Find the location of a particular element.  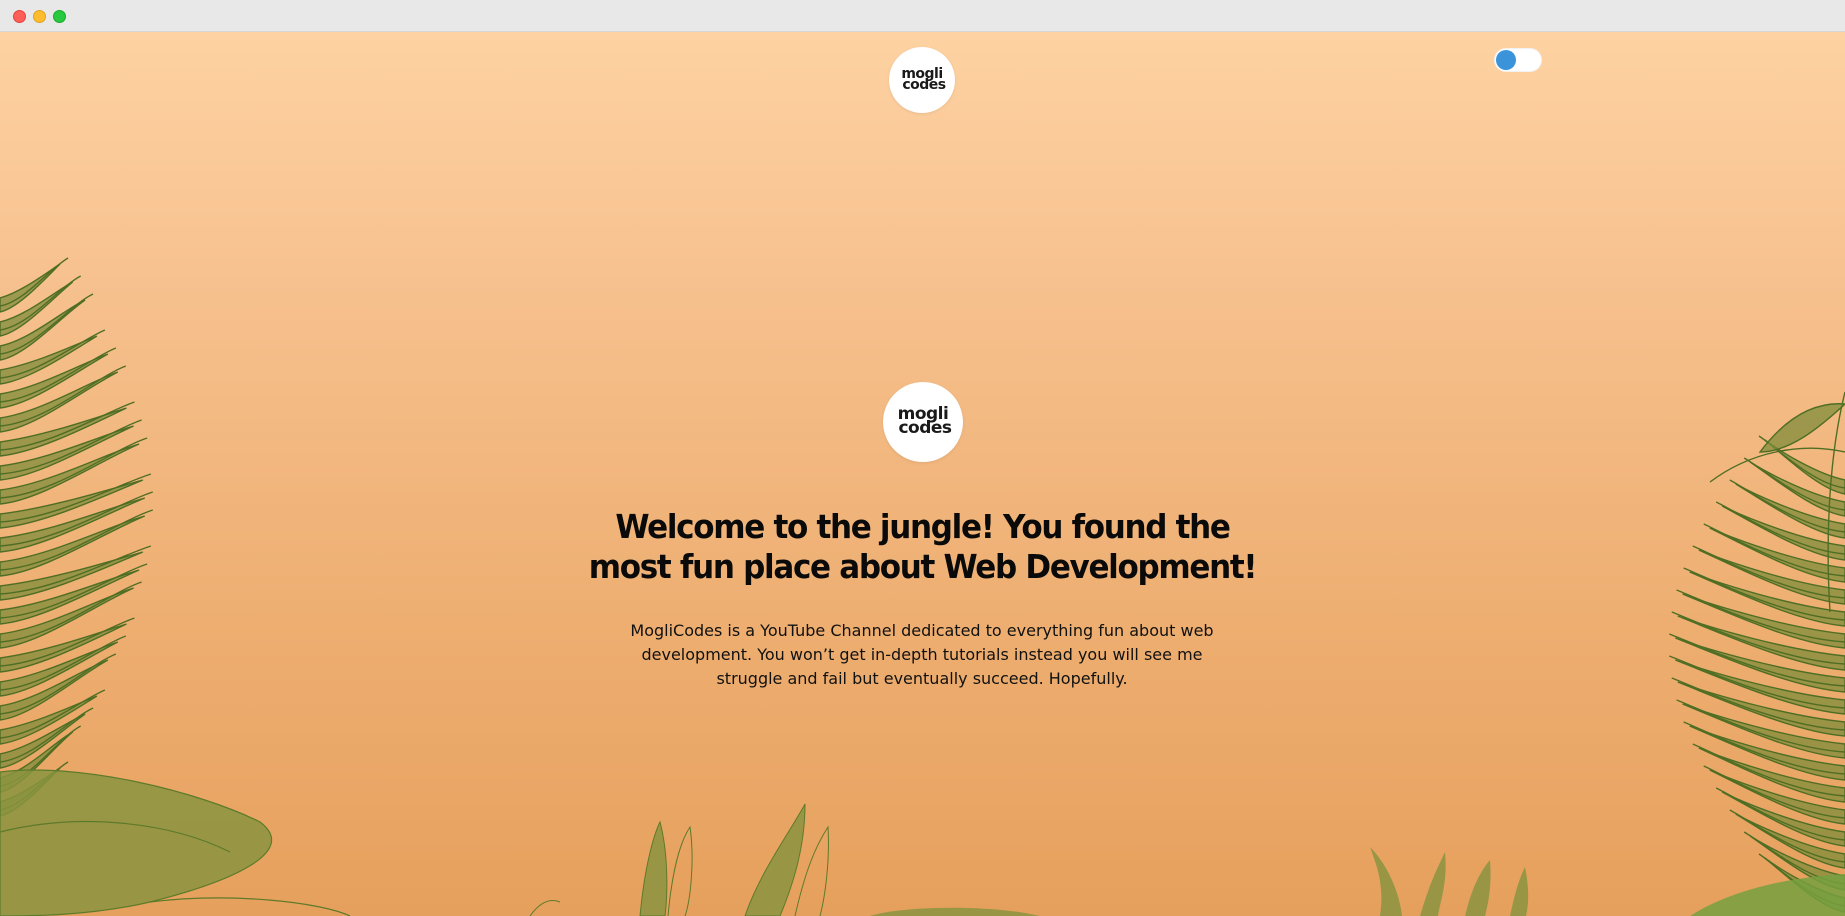

bottom-left-broad-leaf is located at coordinates (175, 842).